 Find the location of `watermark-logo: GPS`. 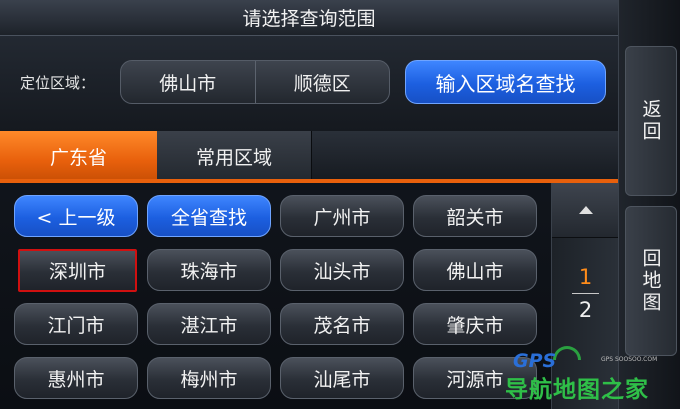

watermark-logo: GPS is located at coordinates (535, 361).